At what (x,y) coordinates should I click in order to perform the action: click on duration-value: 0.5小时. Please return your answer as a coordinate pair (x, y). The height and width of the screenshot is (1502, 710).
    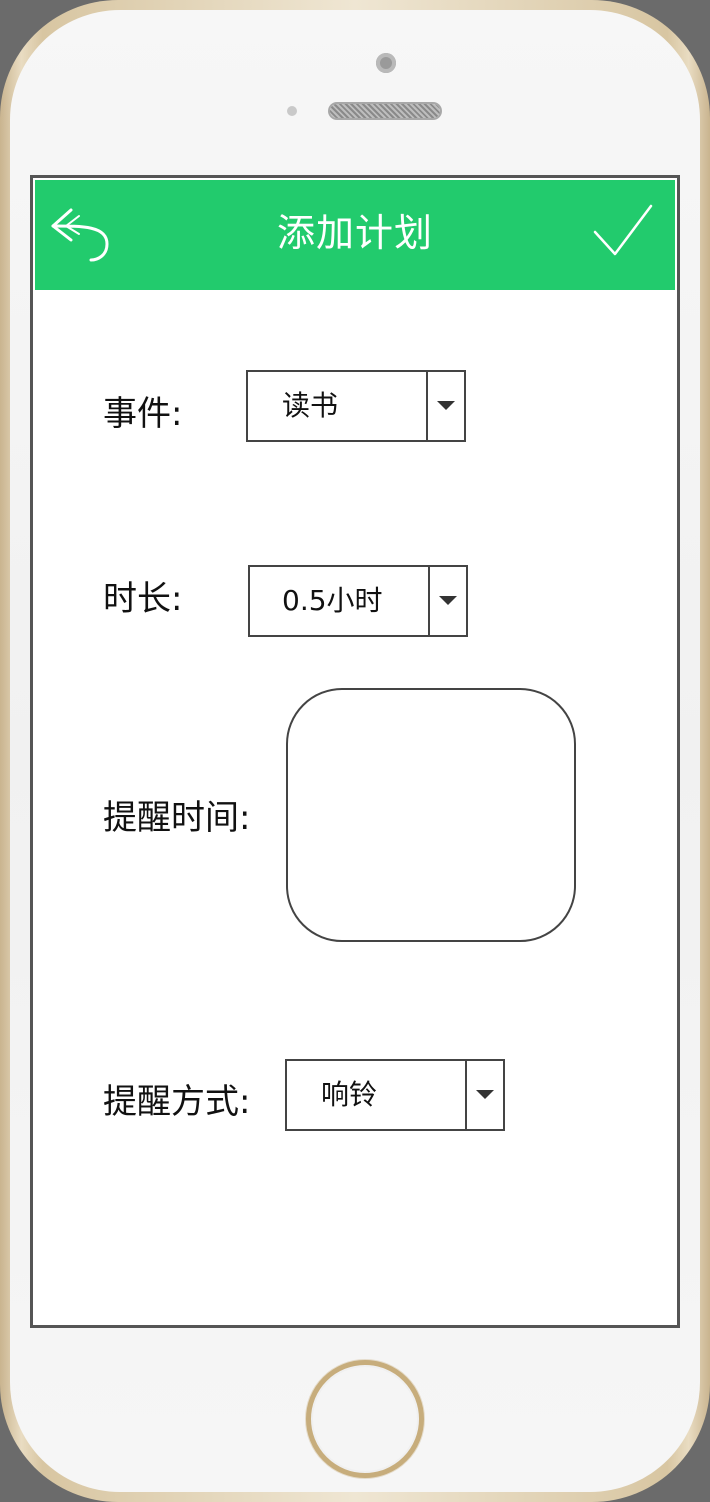
    Looking at the image, I should click on (332, 600).